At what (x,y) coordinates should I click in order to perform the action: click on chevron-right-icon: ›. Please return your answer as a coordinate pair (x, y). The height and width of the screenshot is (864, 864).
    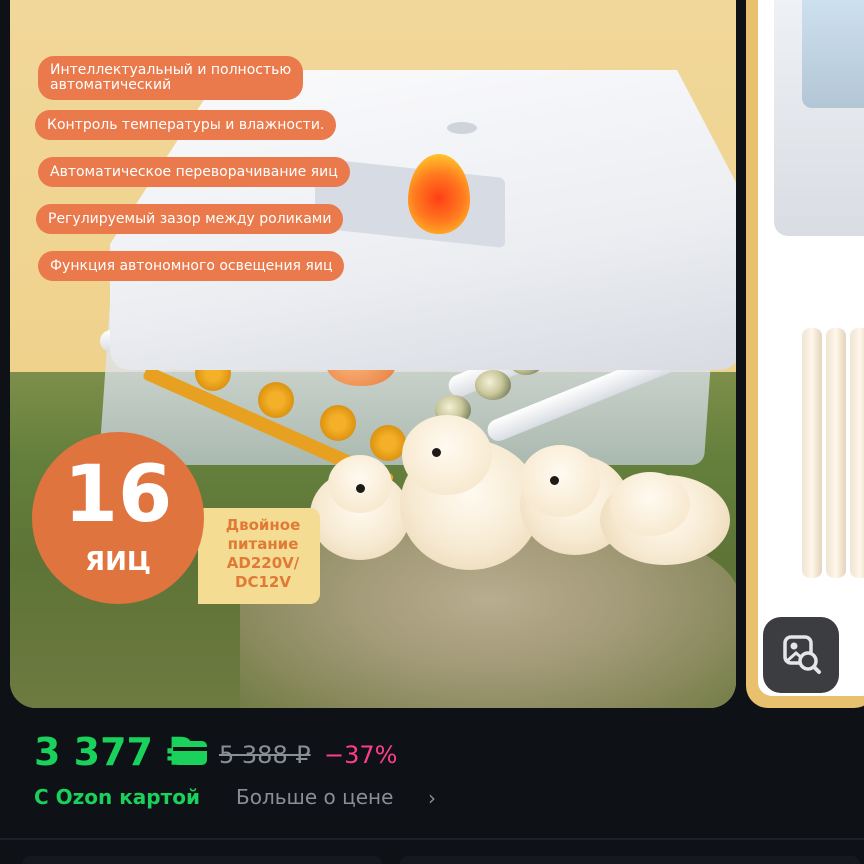
    Looking at the image, I should click on (432, 798).